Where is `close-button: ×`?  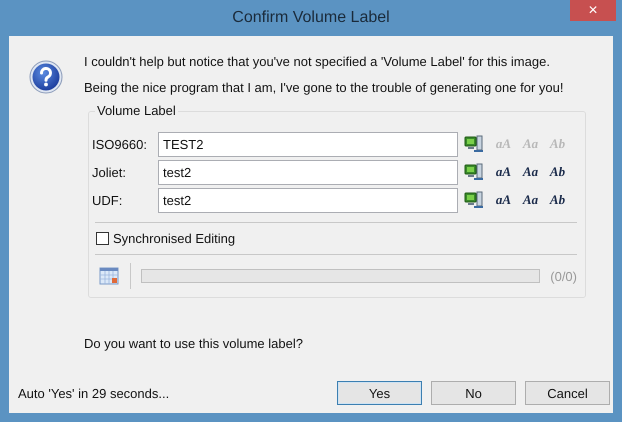 close-button: × is located at coordinates (593, 10).